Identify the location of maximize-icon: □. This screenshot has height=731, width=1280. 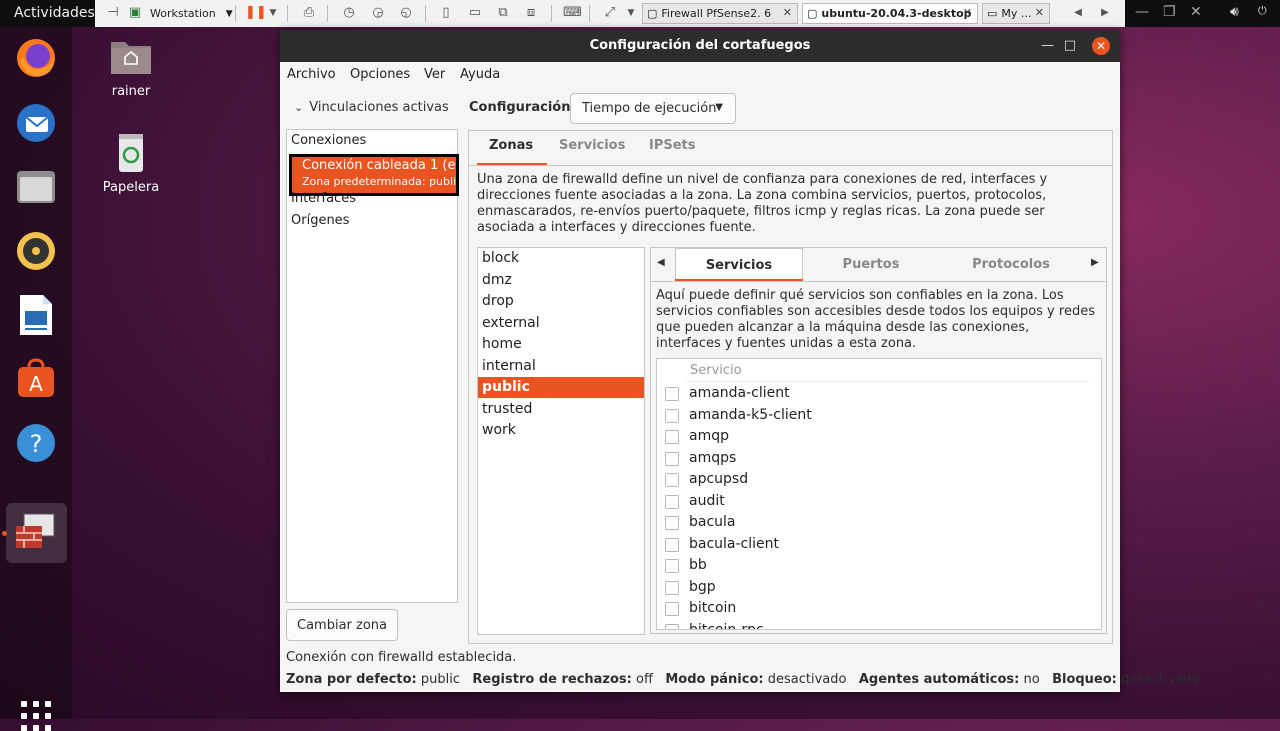
(1070, 45).